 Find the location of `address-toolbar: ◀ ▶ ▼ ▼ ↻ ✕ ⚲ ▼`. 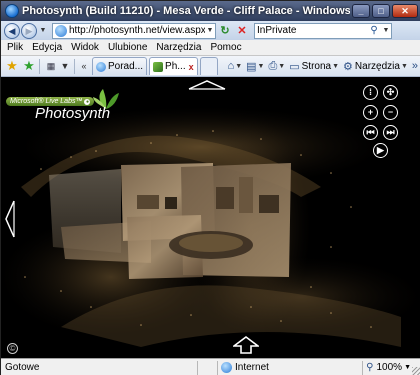

address-toolbar: ◀ ▶ ▼ ▼ ↻ ✕ ⚲ ▼ is located at coordinates (210, 30).